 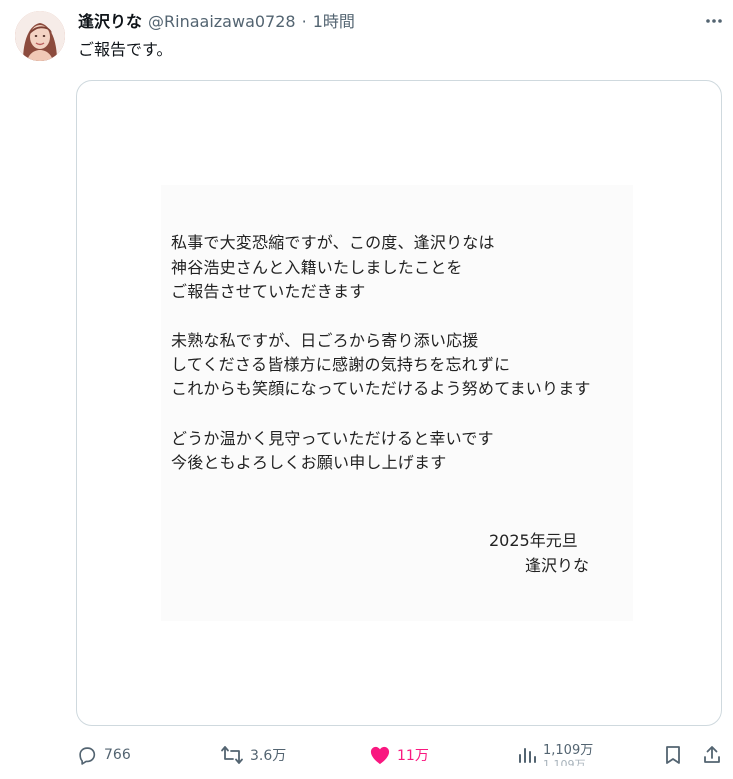 I want to click on letter-line: どうか温かく見守っていただけると幸いです, so click(x=332, y=438).